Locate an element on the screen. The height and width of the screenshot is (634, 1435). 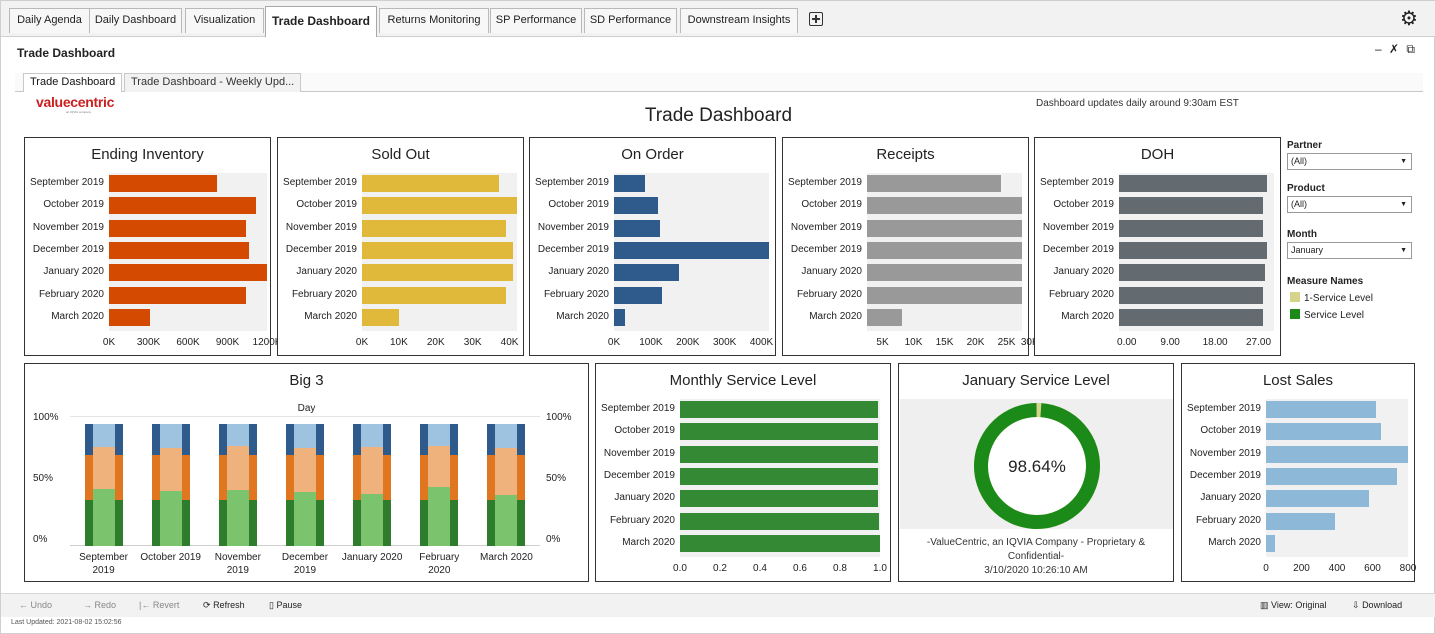
panel-title: January Service Level is located at coordinates (1036, 380).